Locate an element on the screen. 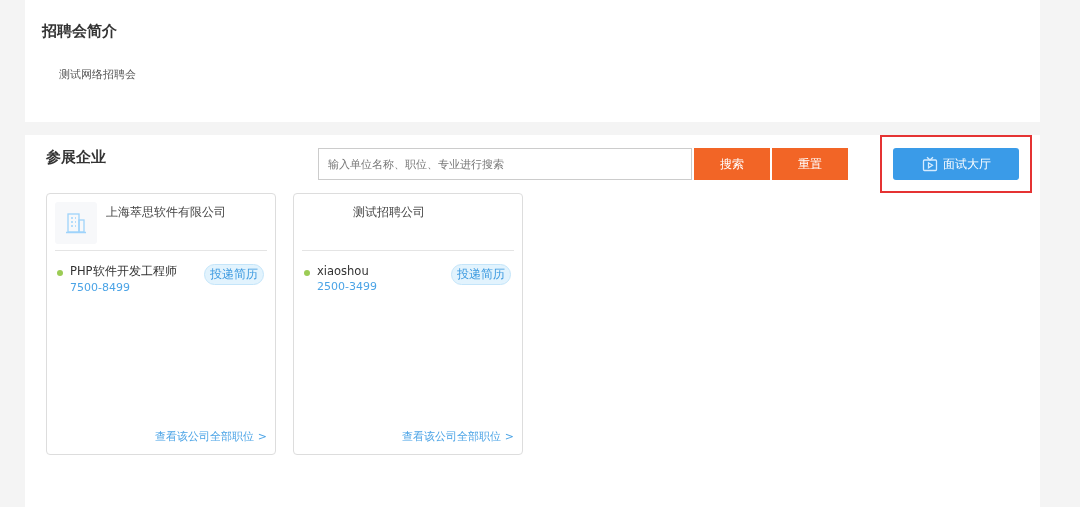 Image resolution: width=1080 pixels, height=507 pixels. section-title: 参展企业 is located at coordinates (76, 157).